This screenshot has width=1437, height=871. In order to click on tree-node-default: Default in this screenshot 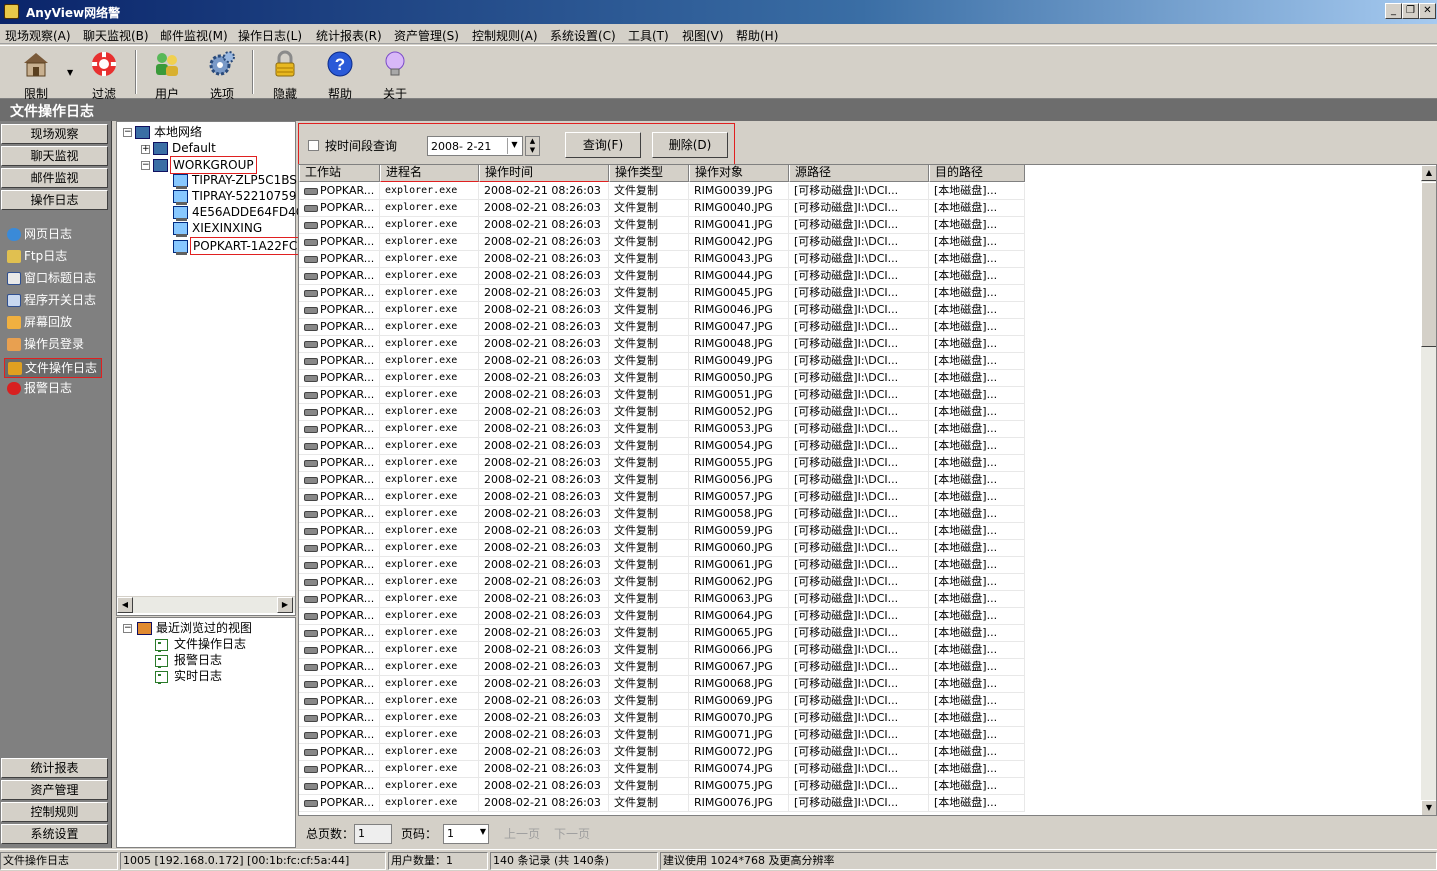, I will do `click(185, 148)`.